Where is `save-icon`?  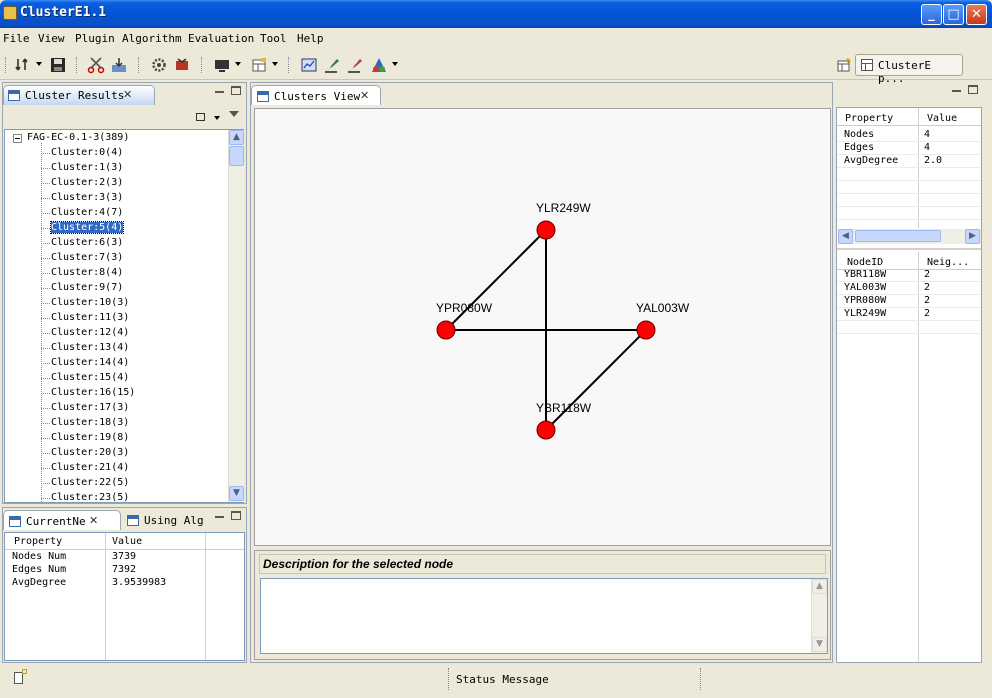
save-icon is located at coordinates (58, 65).